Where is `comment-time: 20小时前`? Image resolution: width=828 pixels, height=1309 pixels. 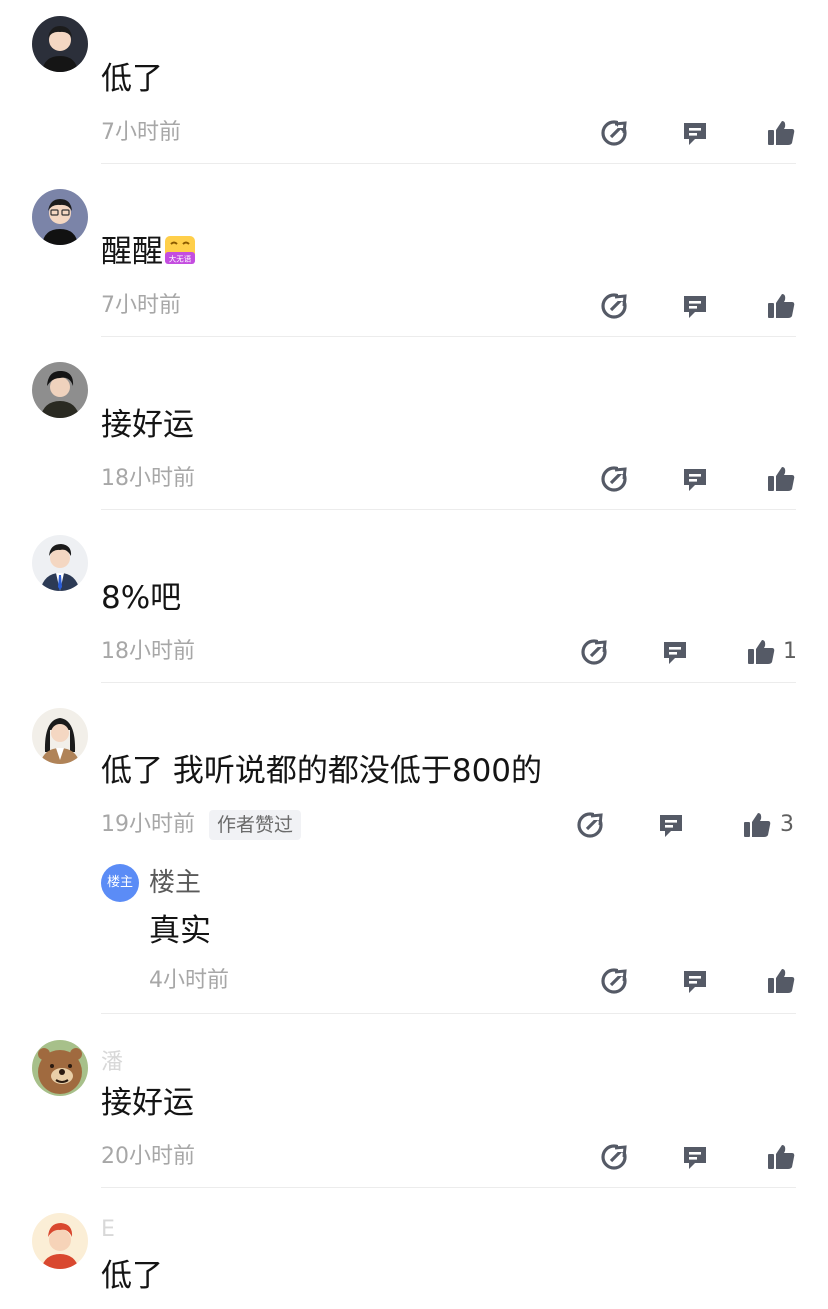
comment-time: 20小时前 is located at coordinates (148, 1157).